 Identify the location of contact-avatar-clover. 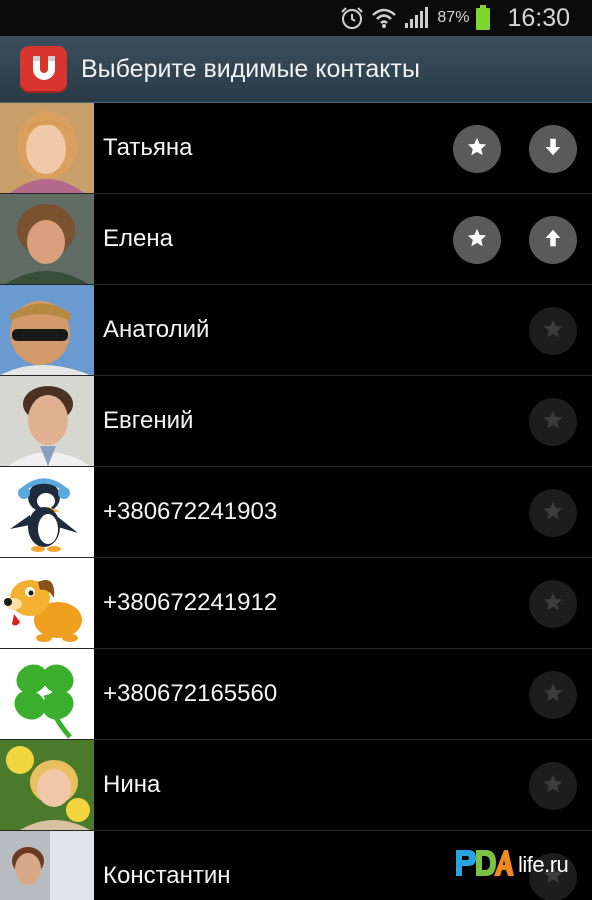
(47, 694).